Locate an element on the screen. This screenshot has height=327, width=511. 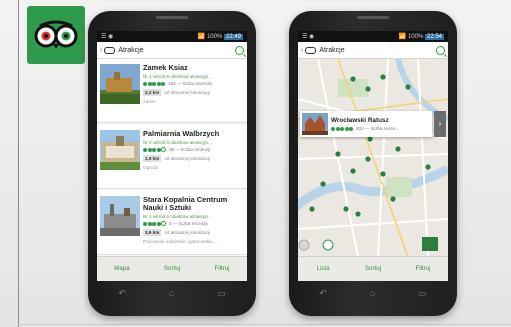
distance-row: 1,9 km od aktualnej lokalizacji is located at coordinates (194, 158).